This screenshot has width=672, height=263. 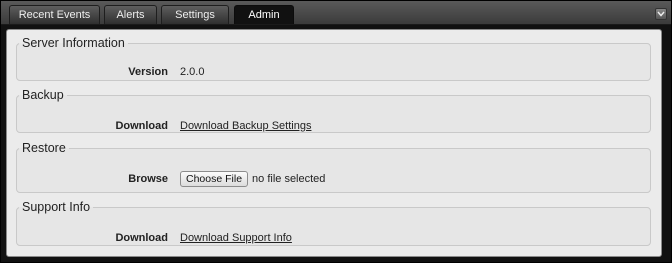 I want to click on chevron-down-icon, so click(x=661, y=14).